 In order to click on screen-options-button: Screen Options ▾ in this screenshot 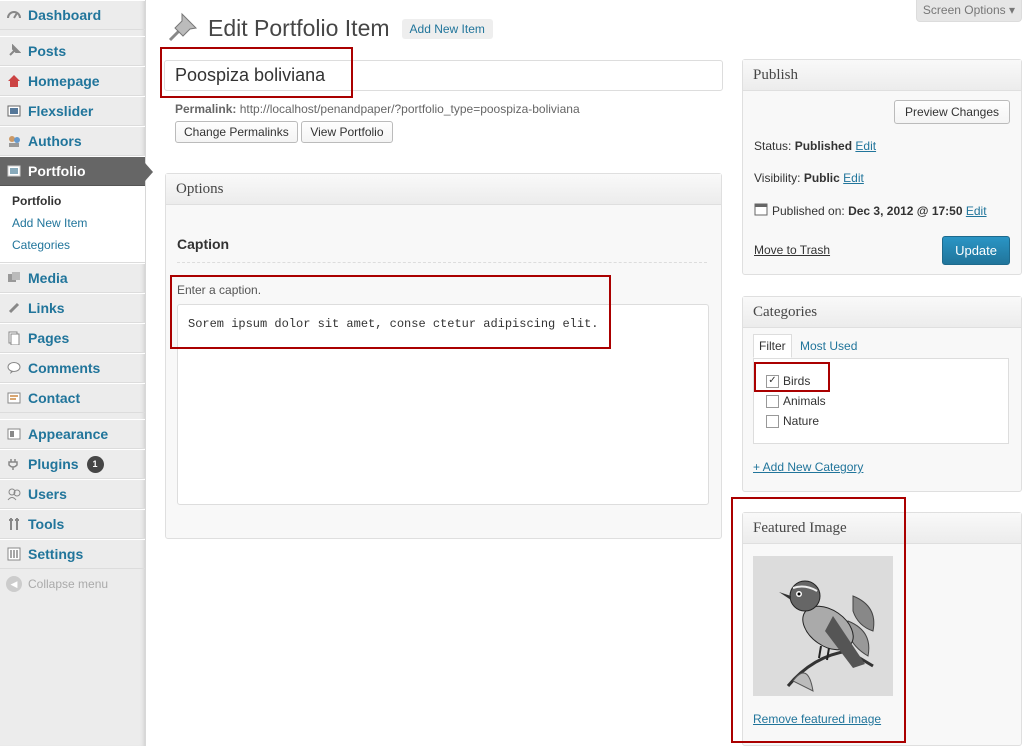, I will do `click(968, 11)`.